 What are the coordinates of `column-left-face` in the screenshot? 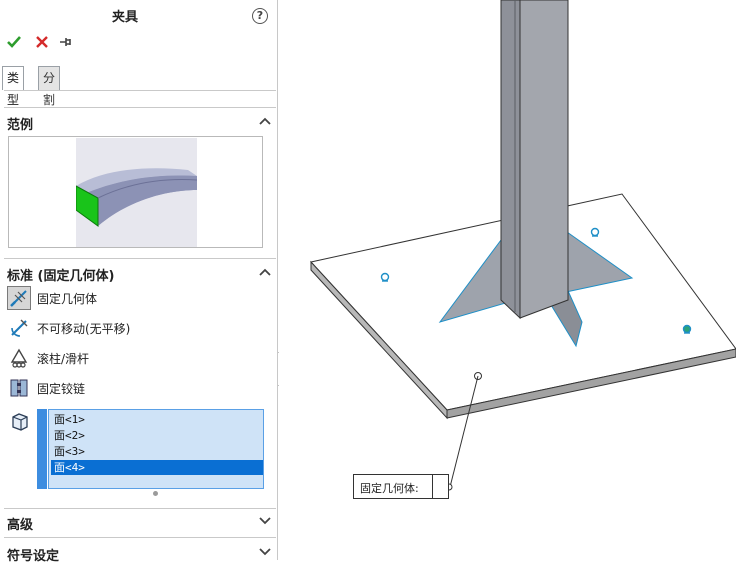 It's located at (510, 160).